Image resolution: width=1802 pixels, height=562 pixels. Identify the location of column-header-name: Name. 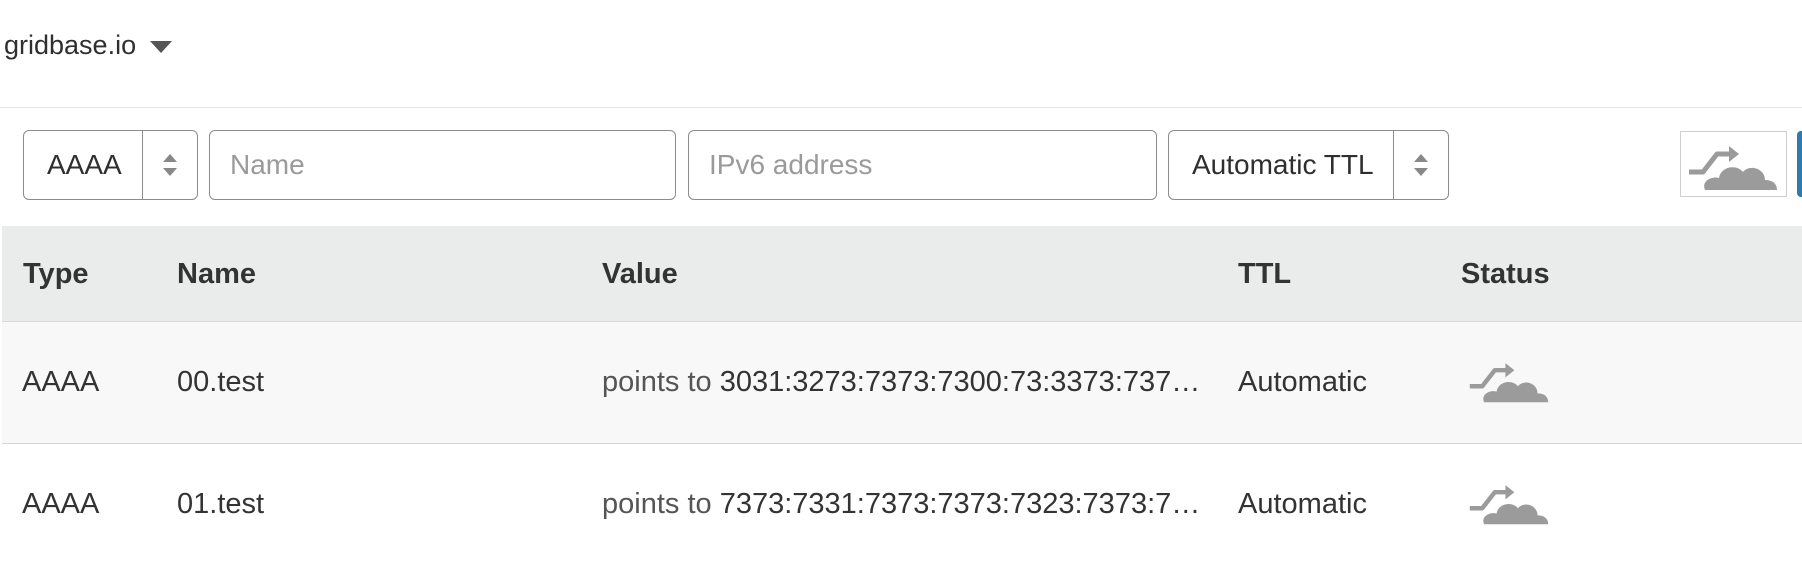
(216, 274).